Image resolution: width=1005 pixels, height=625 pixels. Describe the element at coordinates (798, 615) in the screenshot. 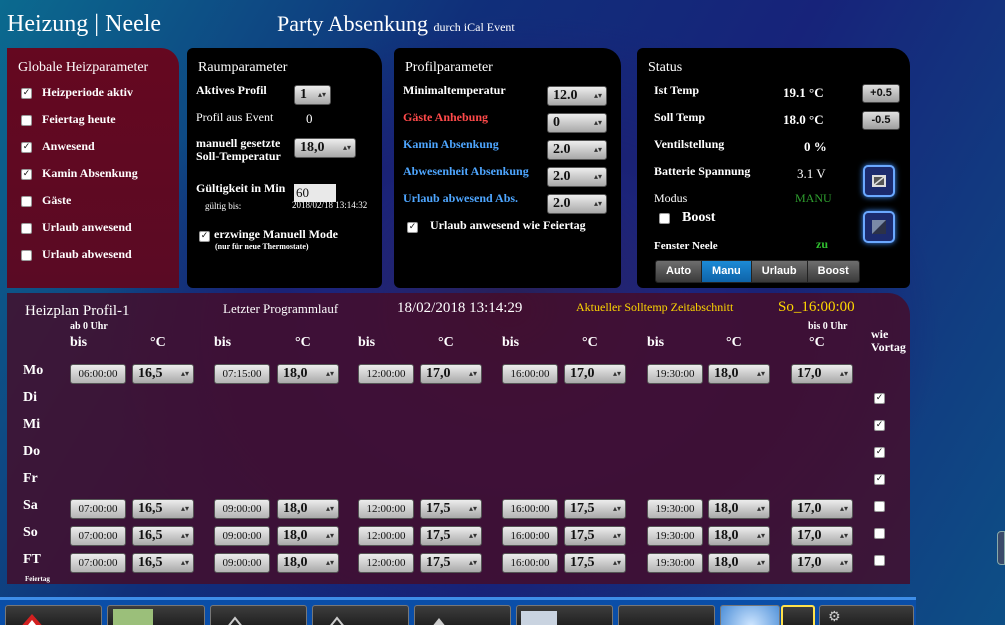

I see `dock-window-tile` at that location.